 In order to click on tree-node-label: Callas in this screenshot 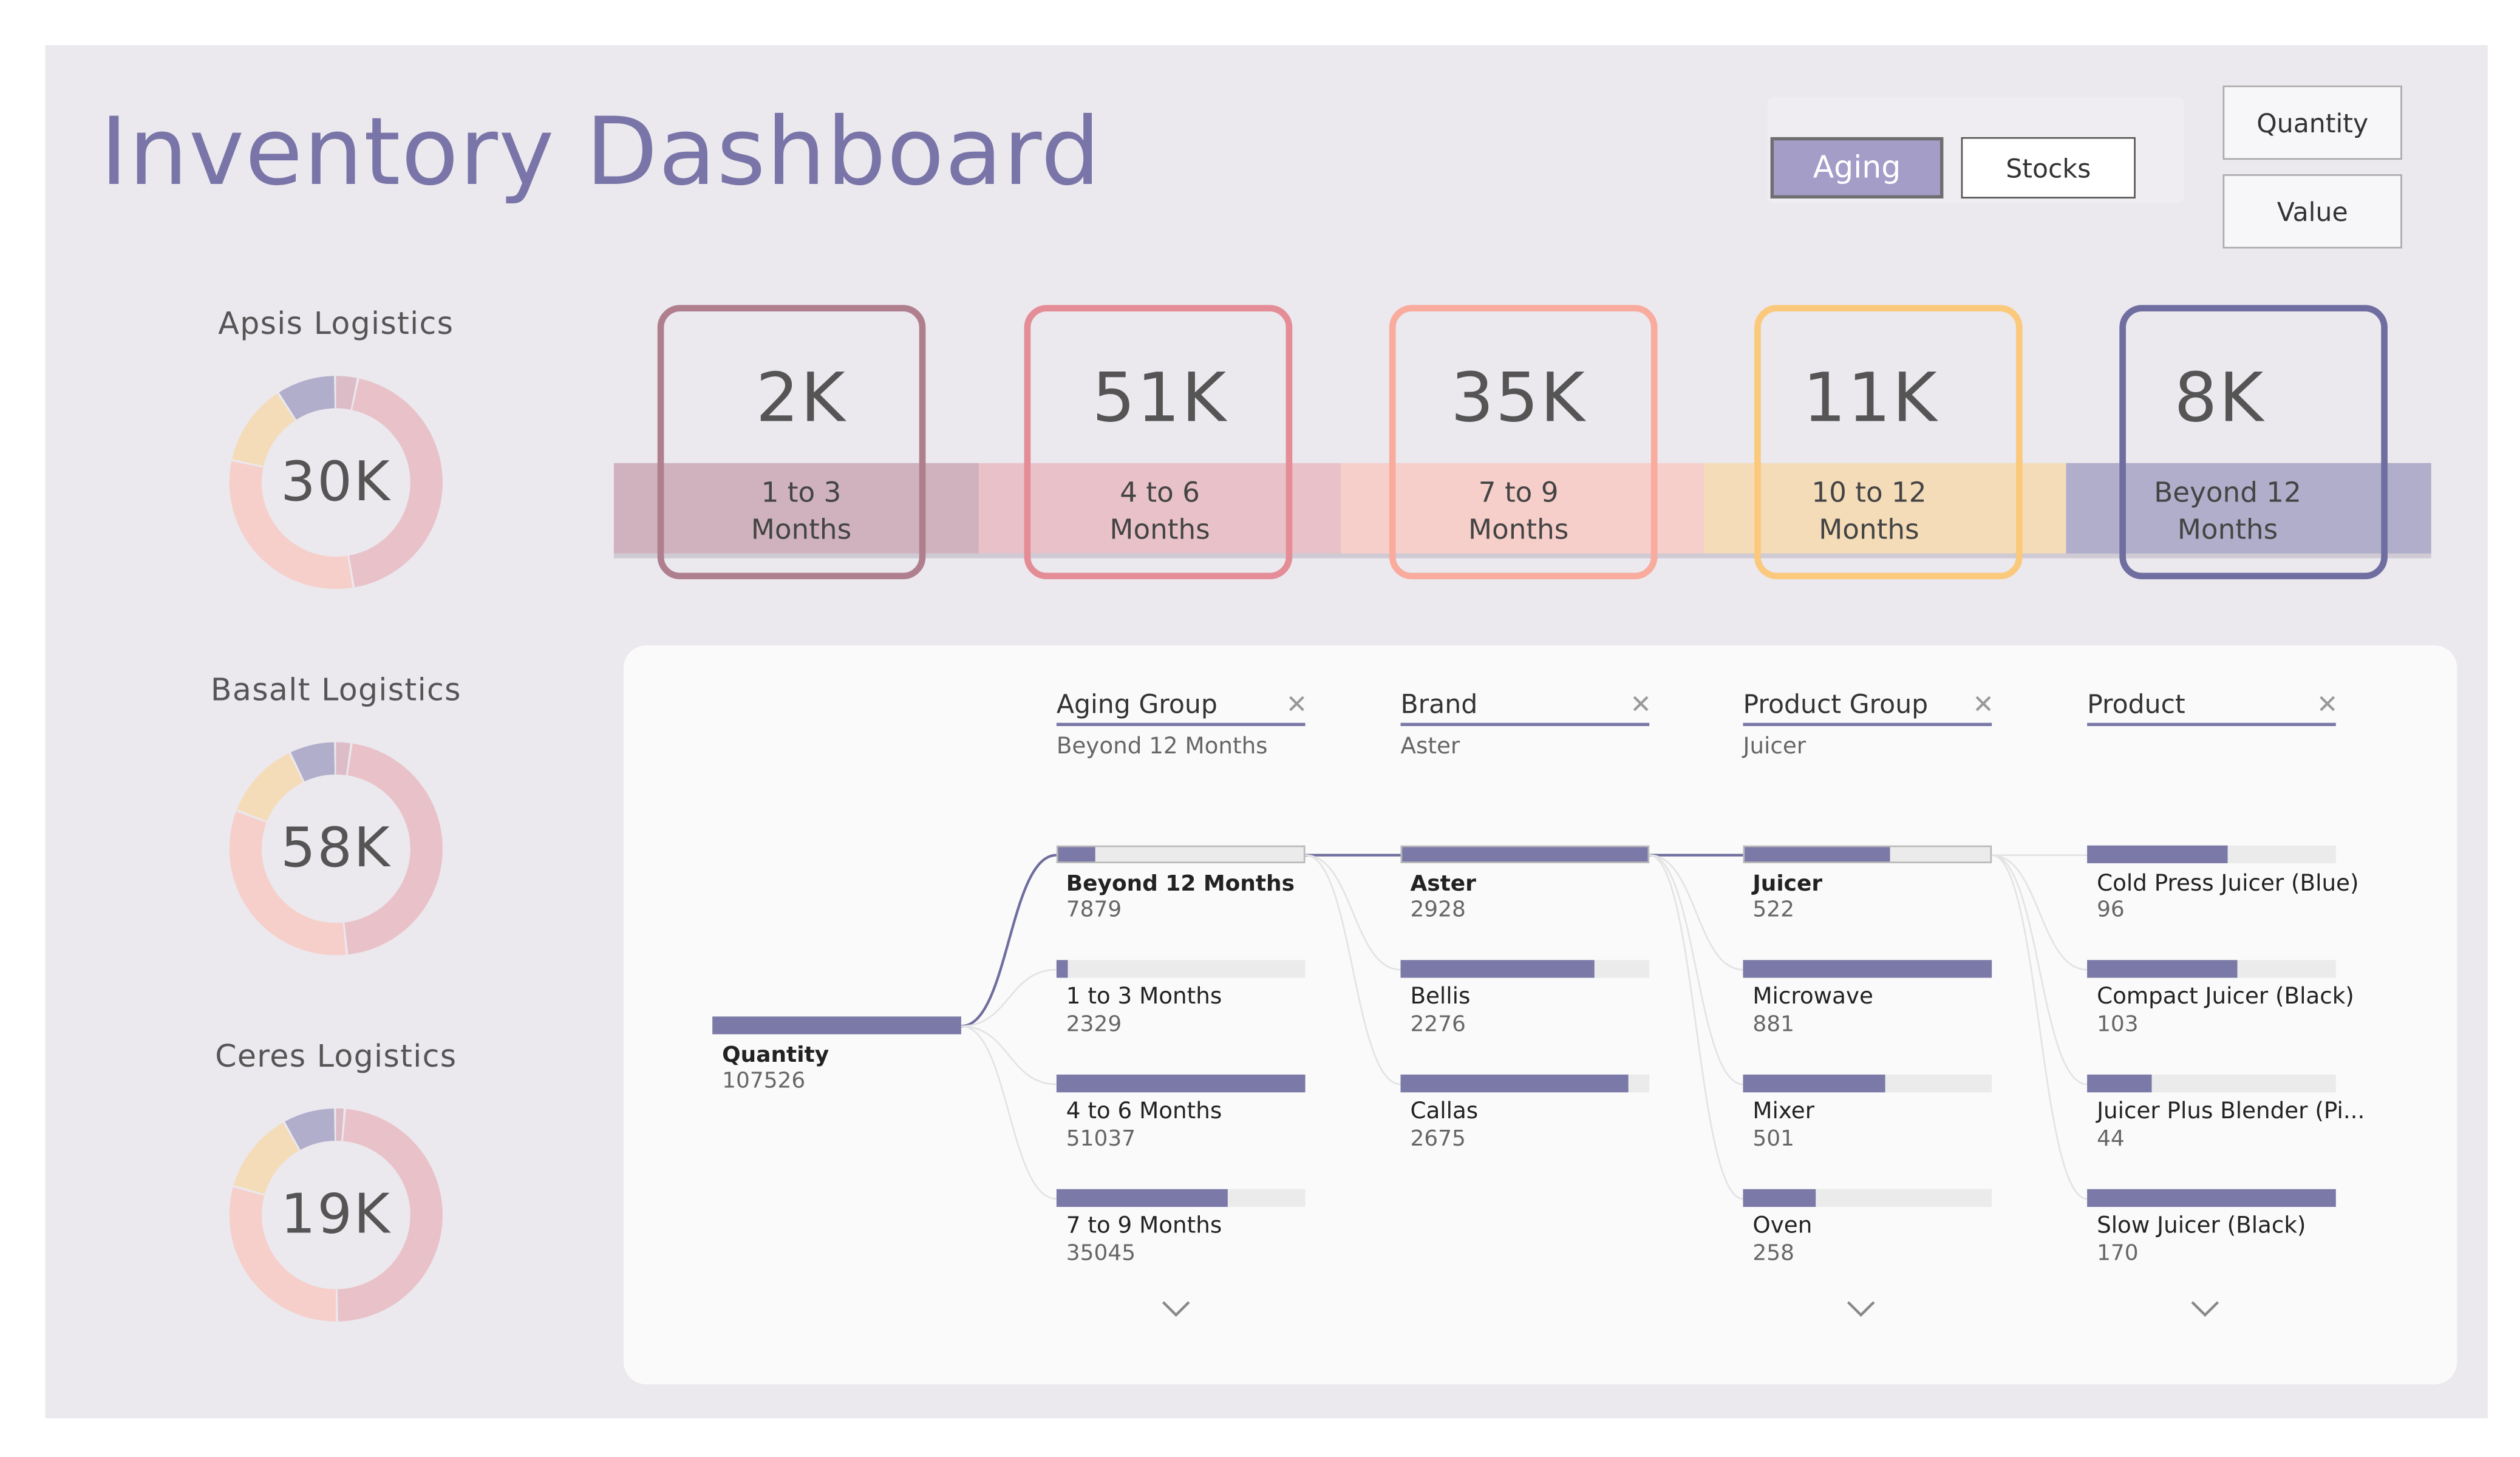, I will do `click(1444, 1111)`.